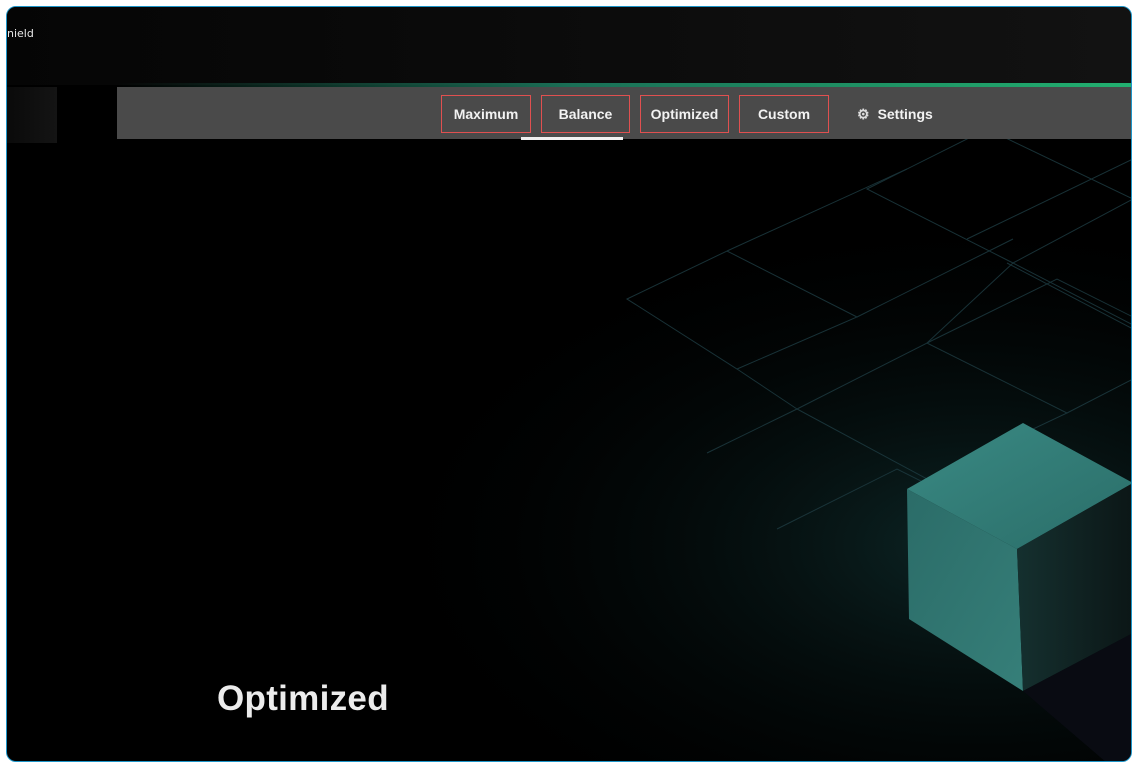 The width and height of the screenshot is (1140, 768). I want to click on hero-title: Optimized, so click(303, 698).